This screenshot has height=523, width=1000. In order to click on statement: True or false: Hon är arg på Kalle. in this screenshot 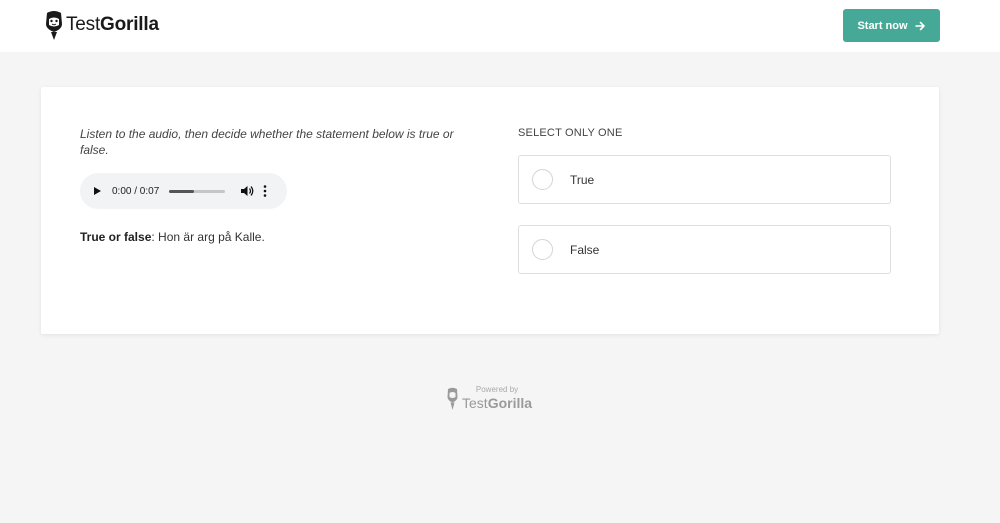, I will do `click(172, 237)`.